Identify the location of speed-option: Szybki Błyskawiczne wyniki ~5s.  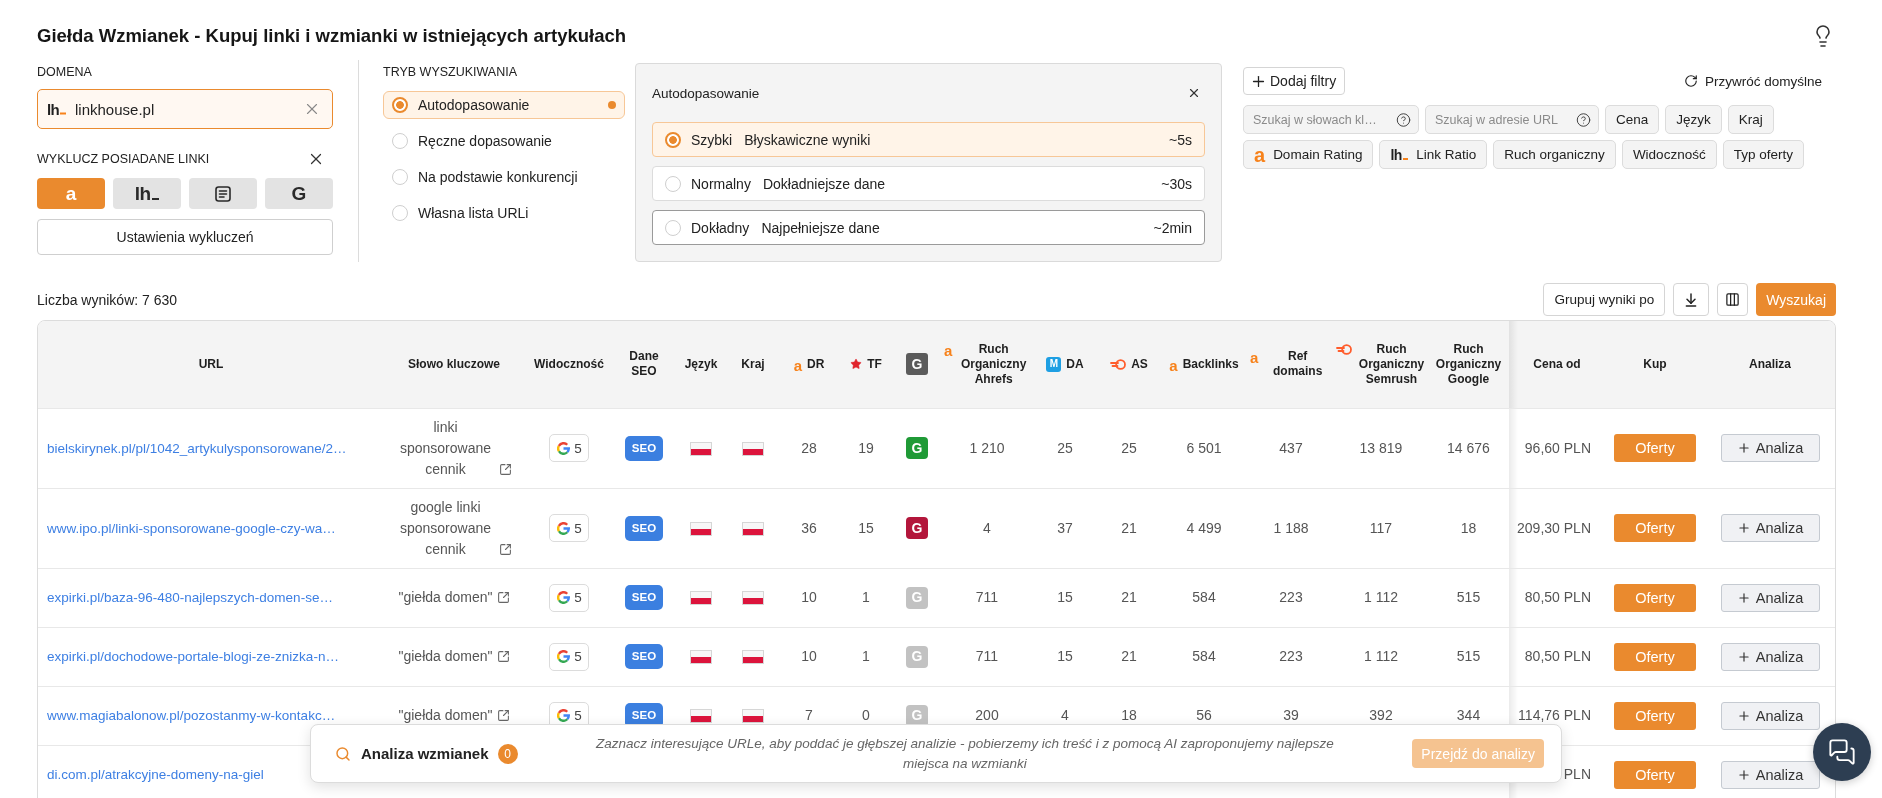
(928, 139).